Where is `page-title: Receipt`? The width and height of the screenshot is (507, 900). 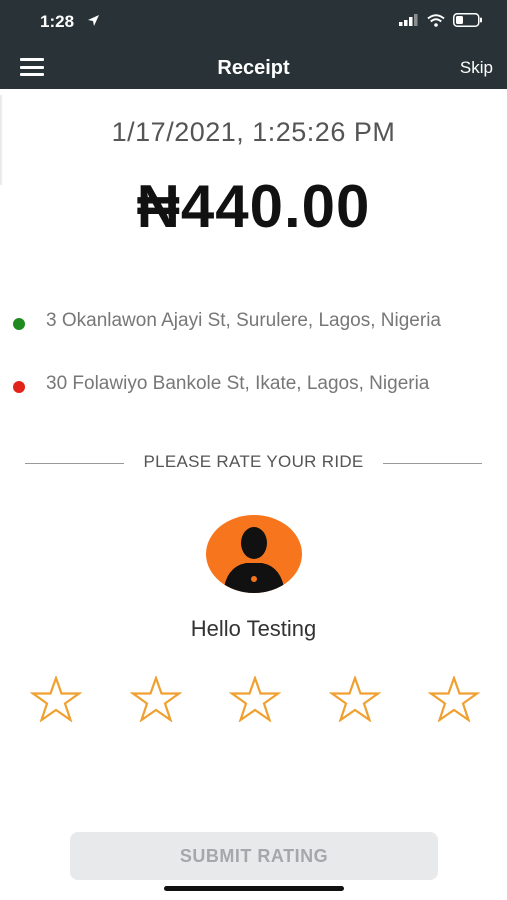
page-title: Receipt is located at coordinates (253, 68).